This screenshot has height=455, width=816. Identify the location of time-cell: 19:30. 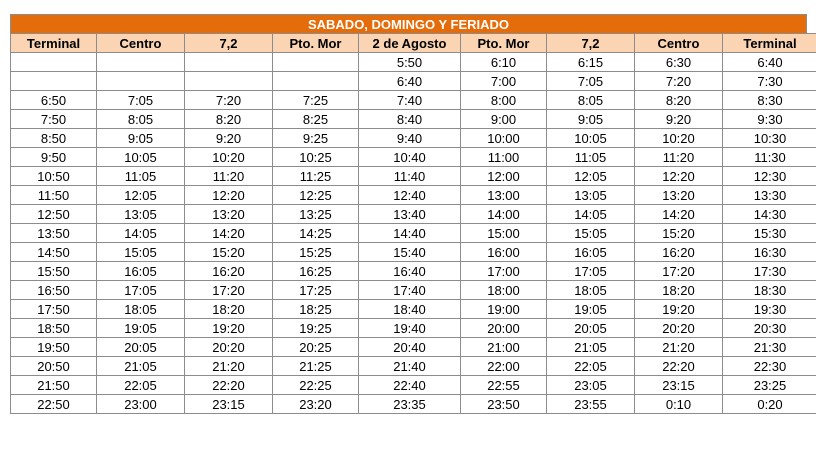
(769, 309).